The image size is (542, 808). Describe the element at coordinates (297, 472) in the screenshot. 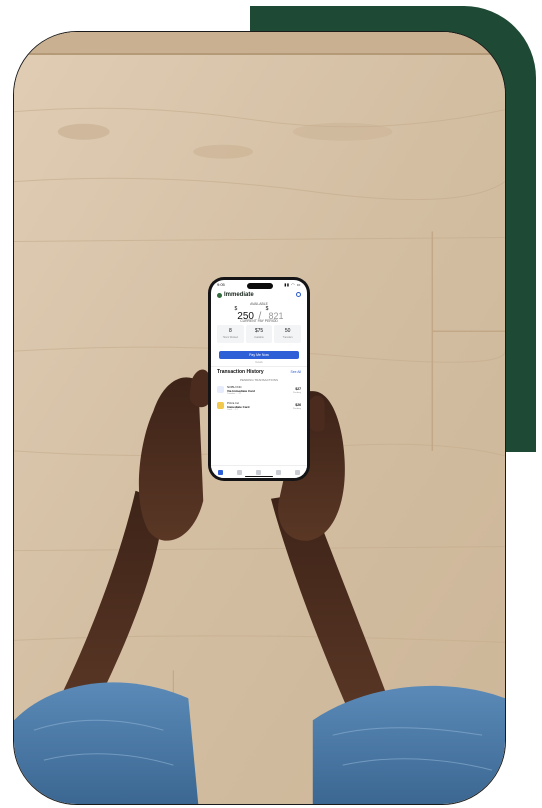

I see `tab-menu-icon` at that location.